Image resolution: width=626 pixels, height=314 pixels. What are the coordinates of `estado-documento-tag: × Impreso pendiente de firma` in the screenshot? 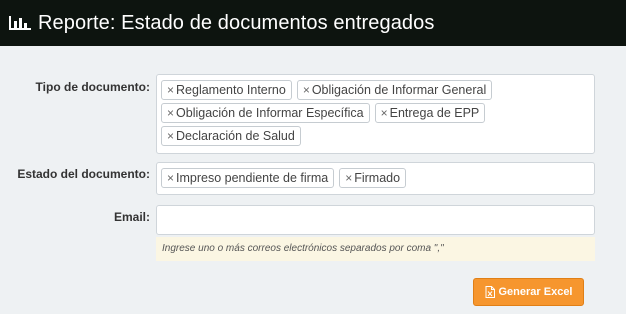 It's located at (248, 178).